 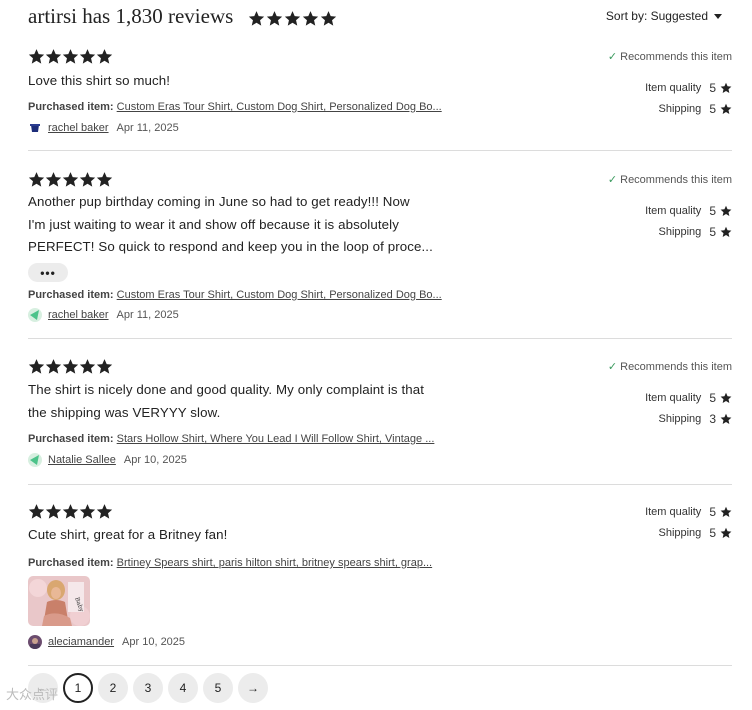 I want to click on review-photo: Baby, so click(x=59, y=601).